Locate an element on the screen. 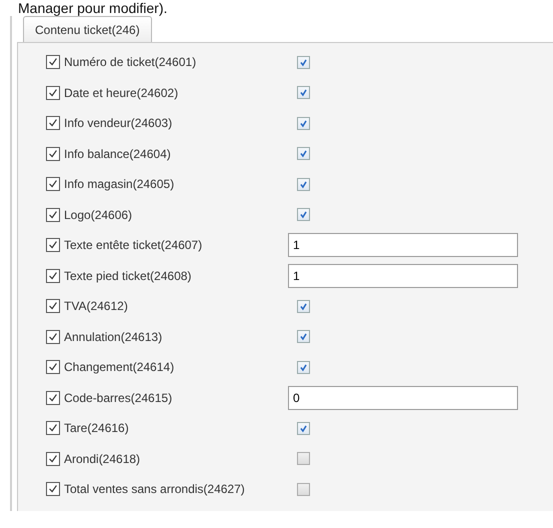 The image size is (553, 528). option-label: Total ventes sans arrondis(24627) is located at coordinates (154, 489).